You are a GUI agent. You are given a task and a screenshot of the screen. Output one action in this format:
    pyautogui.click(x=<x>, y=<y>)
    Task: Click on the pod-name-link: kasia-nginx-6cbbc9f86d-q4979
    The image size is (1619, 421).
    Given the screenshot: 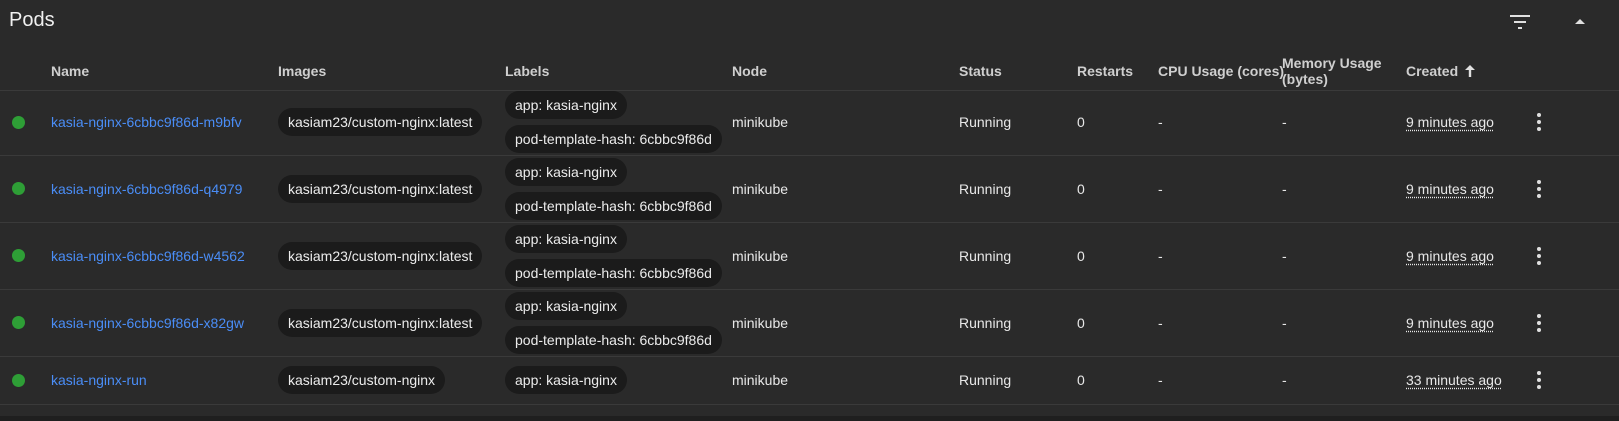 What is the action you would take?
    pyautogui.click(x=146, y=189)
    